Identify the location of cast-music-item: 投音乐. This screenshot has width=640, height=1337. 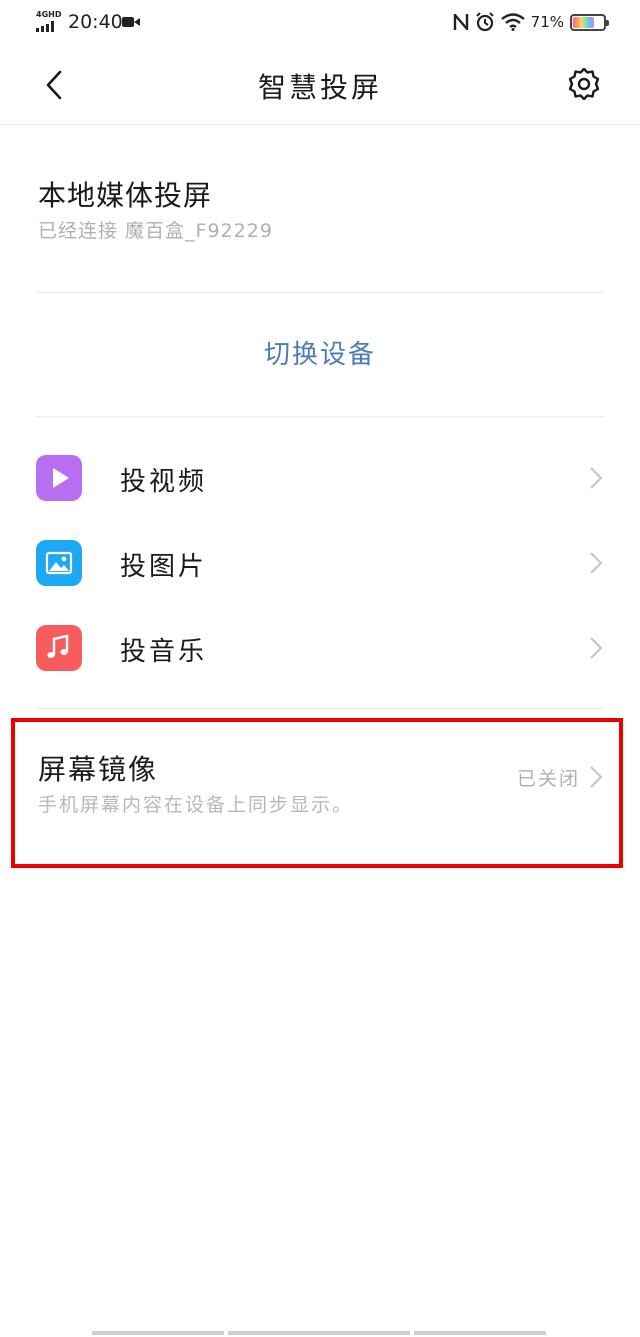
(320, 655).